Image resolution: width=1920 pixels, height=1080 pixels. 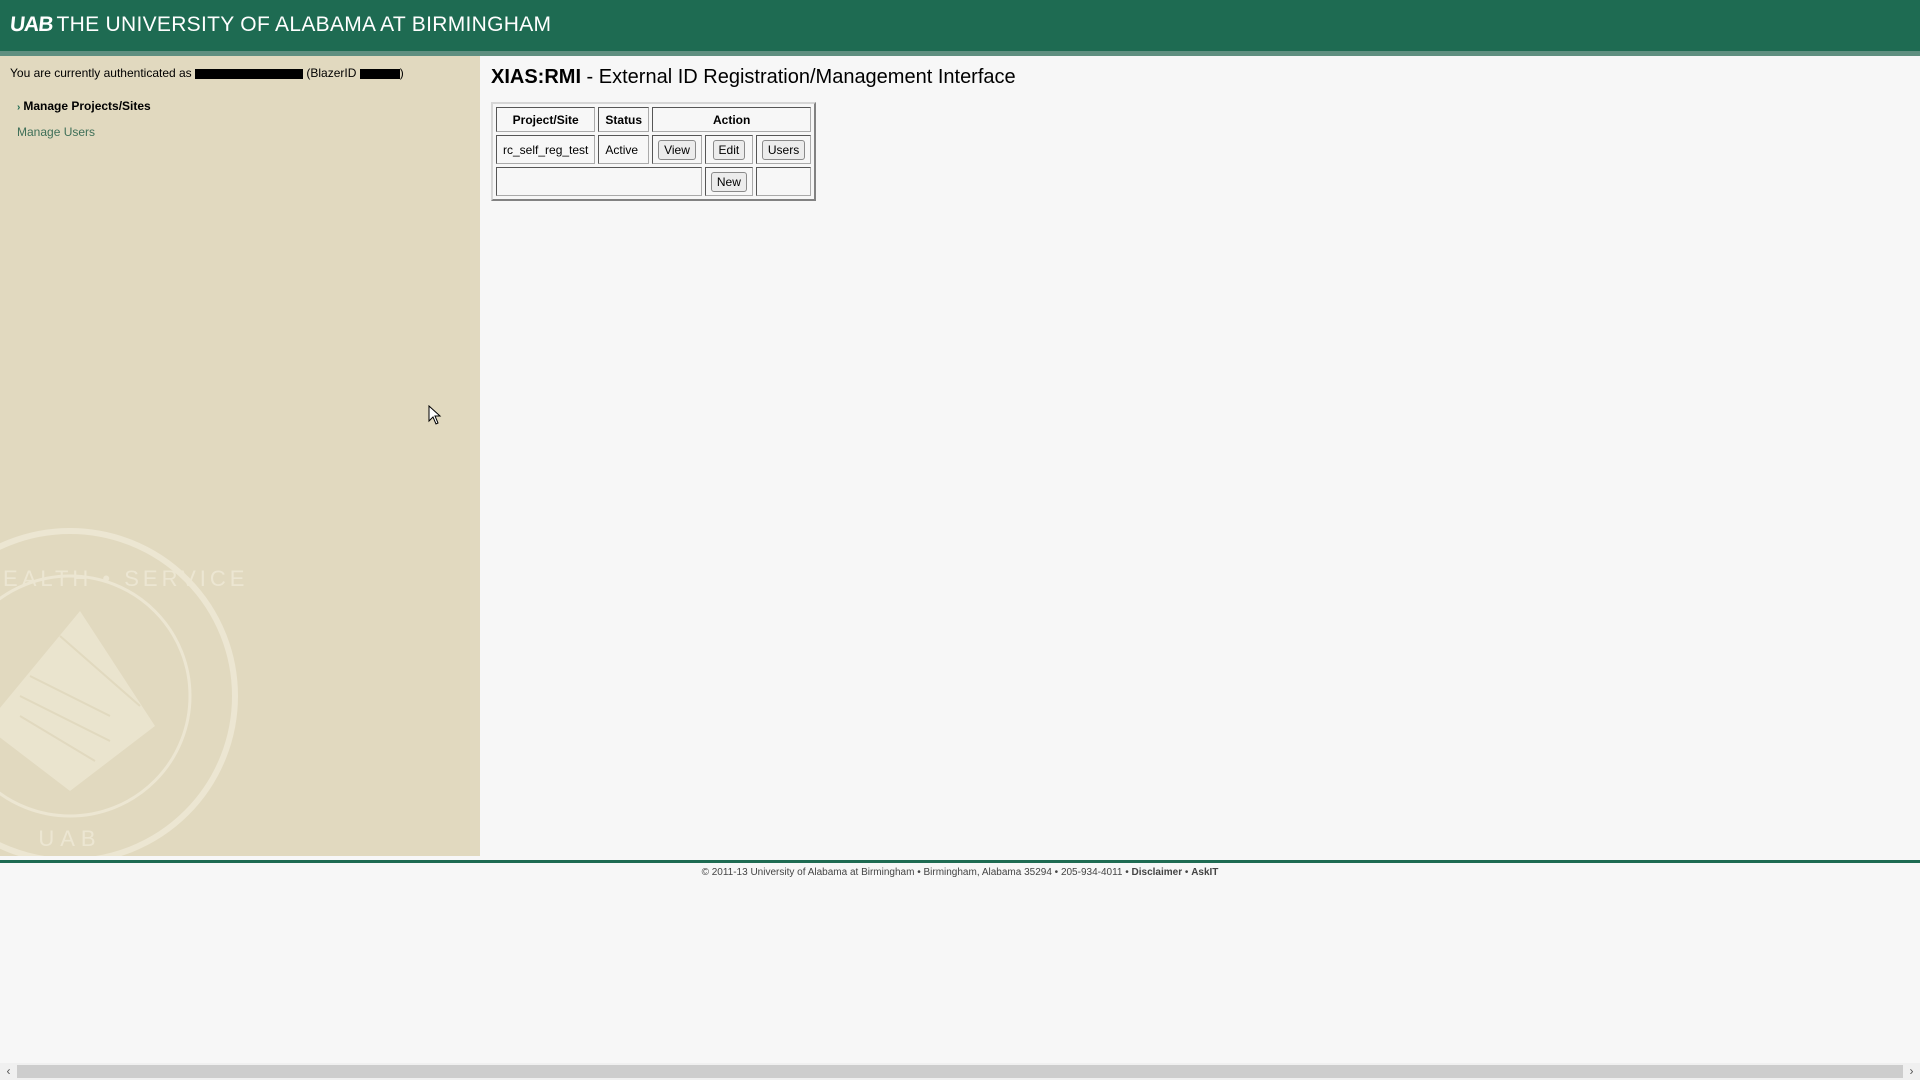 I want to click on footer-divider, so click(x=960, y=861).